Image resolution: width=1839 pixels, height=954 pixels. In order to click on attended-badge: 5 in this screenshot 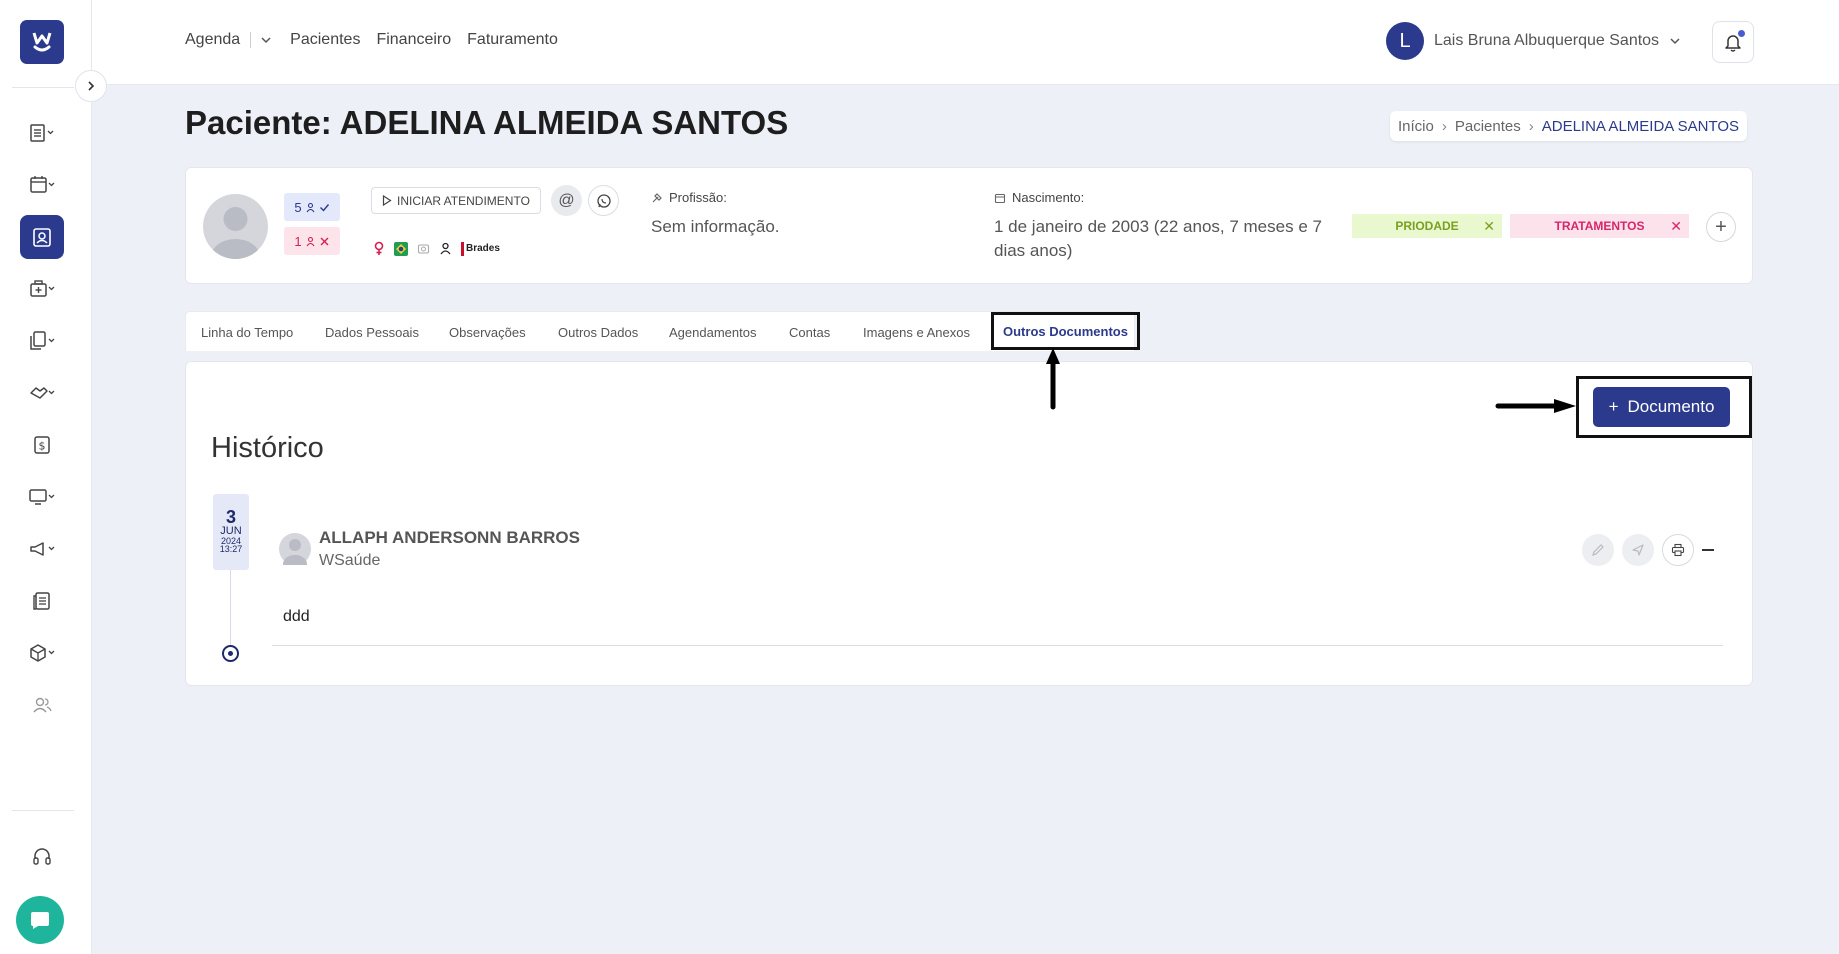, I will do `click(312, 207)`.